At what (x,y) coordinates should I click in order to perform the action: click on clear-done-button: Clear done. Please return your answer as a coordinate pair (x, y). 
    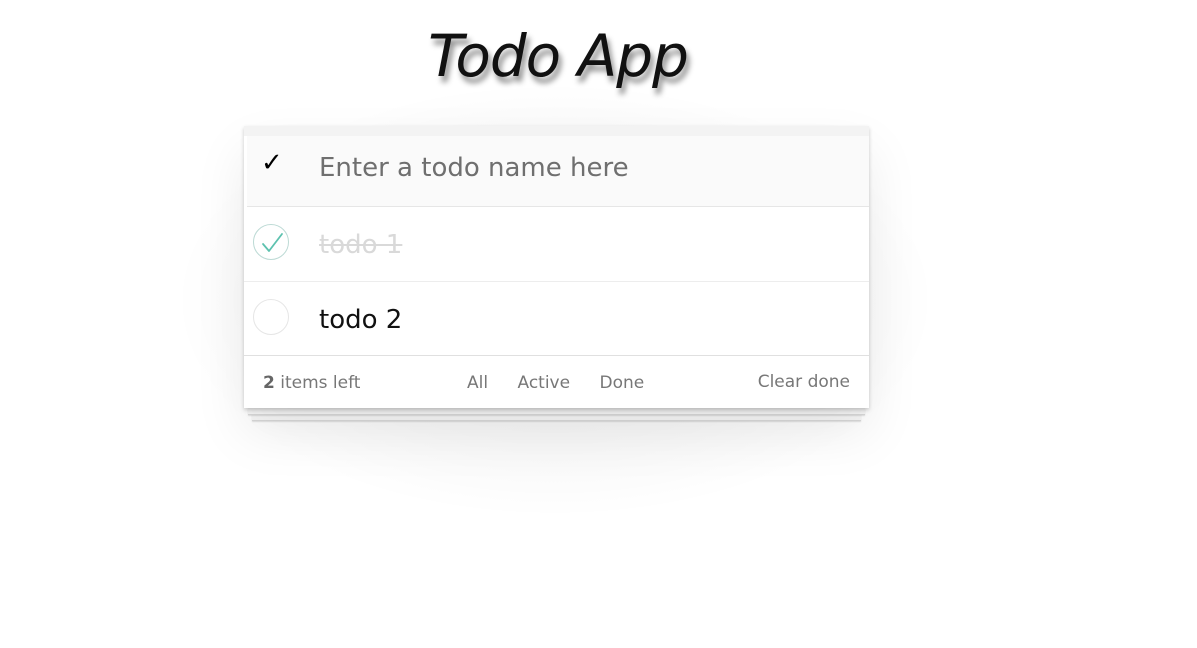
    Looking at the image, I should click on (804, 382).